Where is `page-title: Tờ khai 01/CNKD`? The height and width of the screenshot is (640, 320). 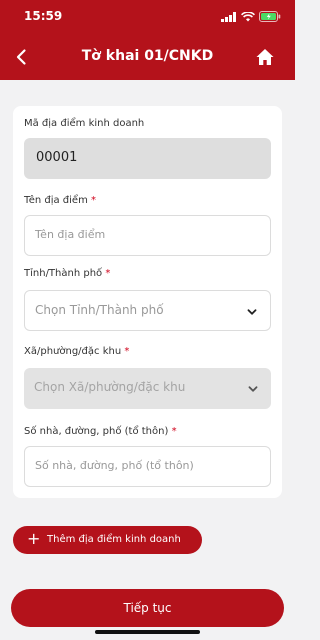 page-title: Tờ khai 01/CNKD is located at coordinates (147, 56).